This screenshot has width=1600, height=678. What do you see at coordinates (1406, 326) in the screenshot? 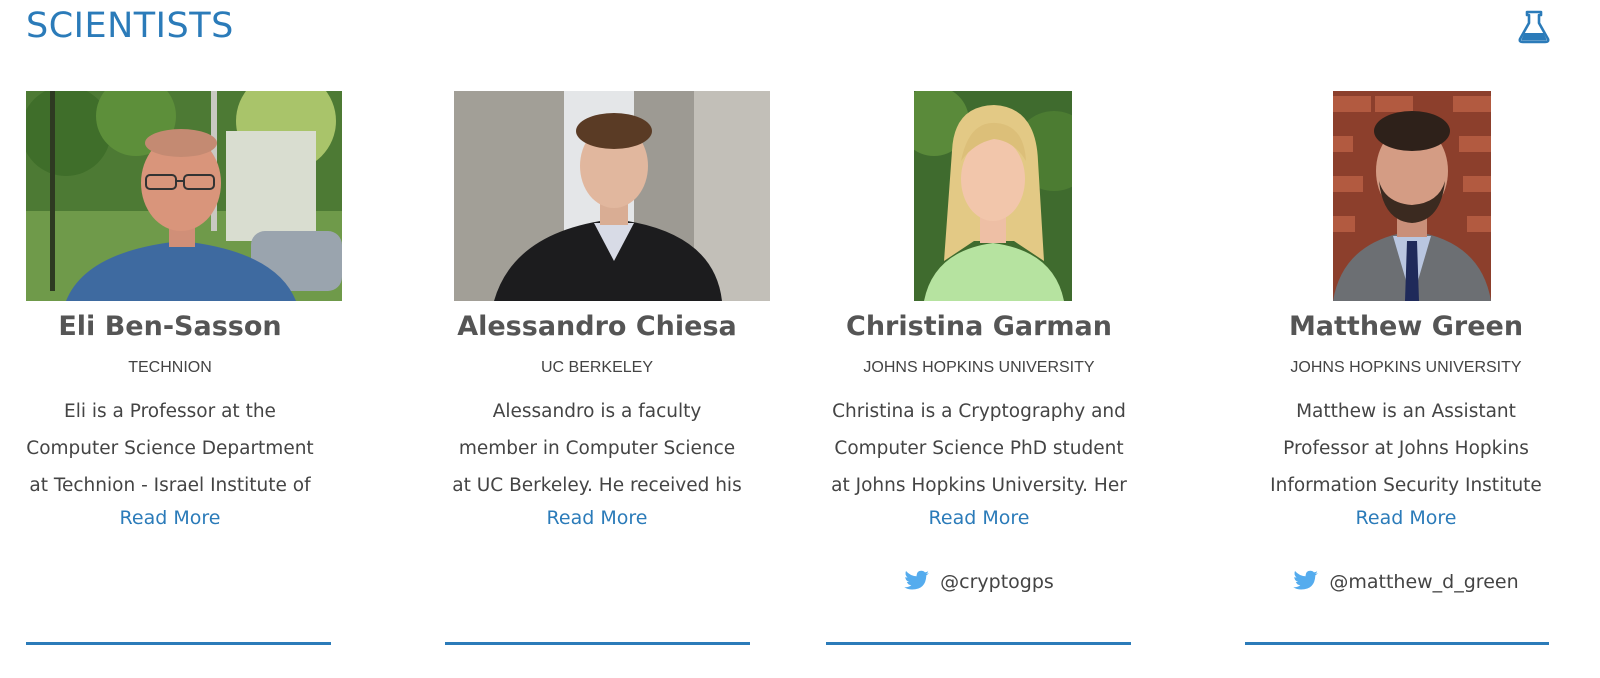
I see `scientist-name: Matthew Green` at bounding box center [1406, 326].